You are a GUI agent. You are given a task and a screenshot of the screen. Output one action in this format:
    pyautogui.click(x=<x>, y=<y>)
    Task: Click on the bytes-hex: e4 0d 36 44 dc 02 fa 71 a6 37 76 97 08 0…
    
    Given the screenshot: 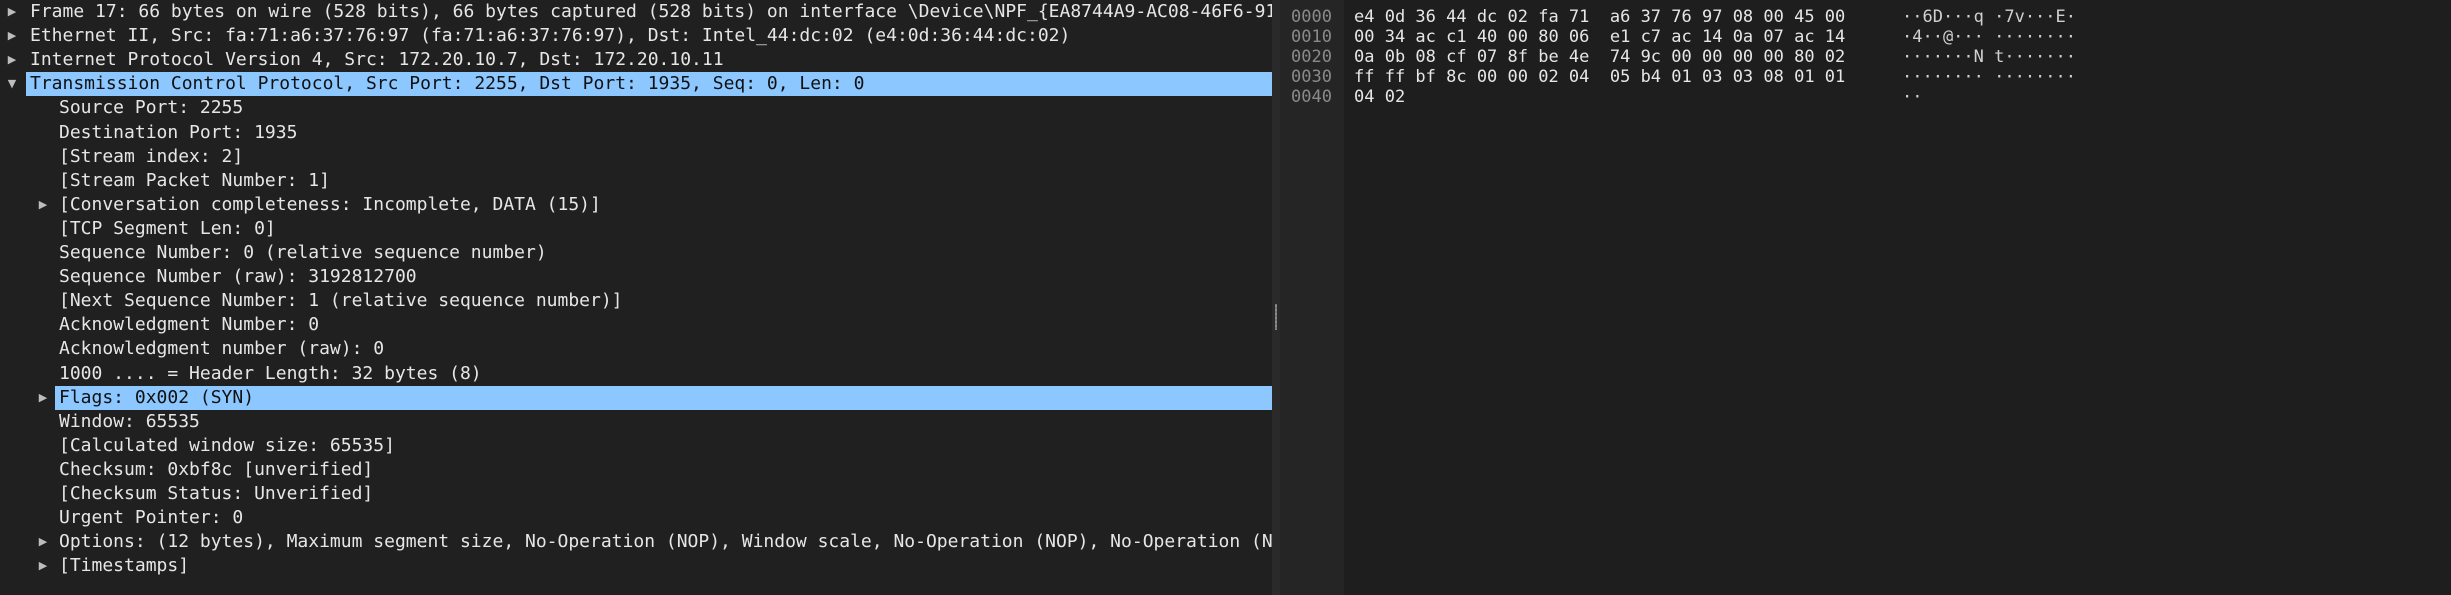 What is the action you would take?
    pyautogui.click(x=1599, y=17)
    